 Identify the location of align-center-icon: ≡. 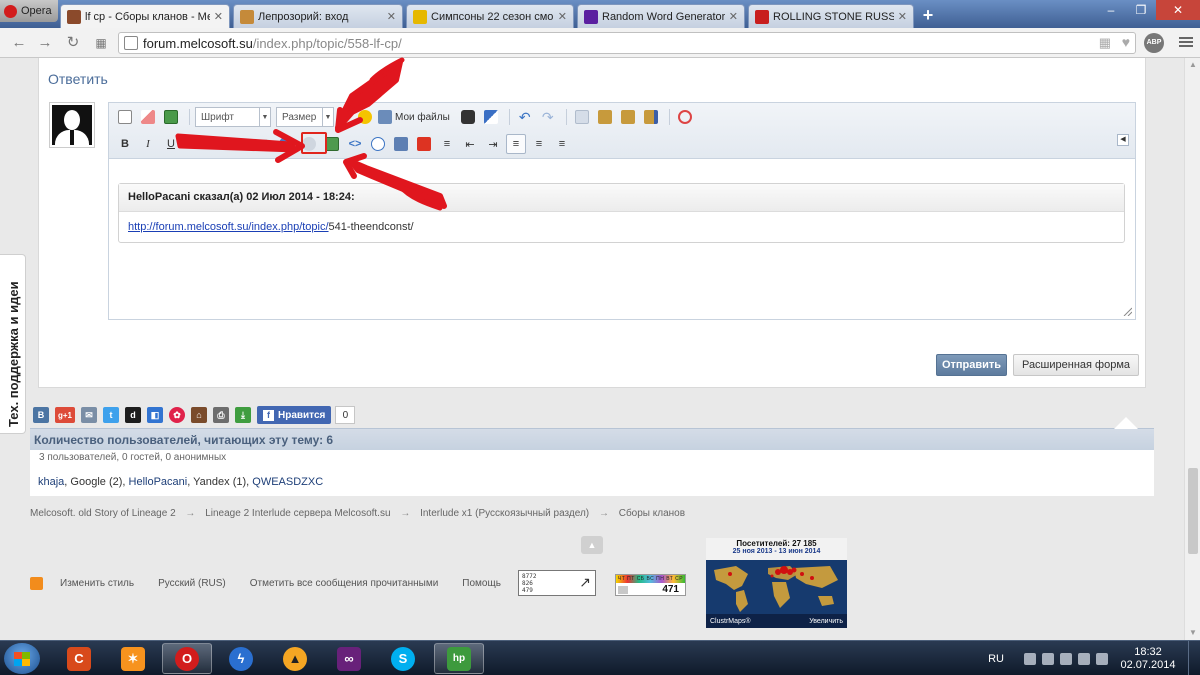
(539, 144).